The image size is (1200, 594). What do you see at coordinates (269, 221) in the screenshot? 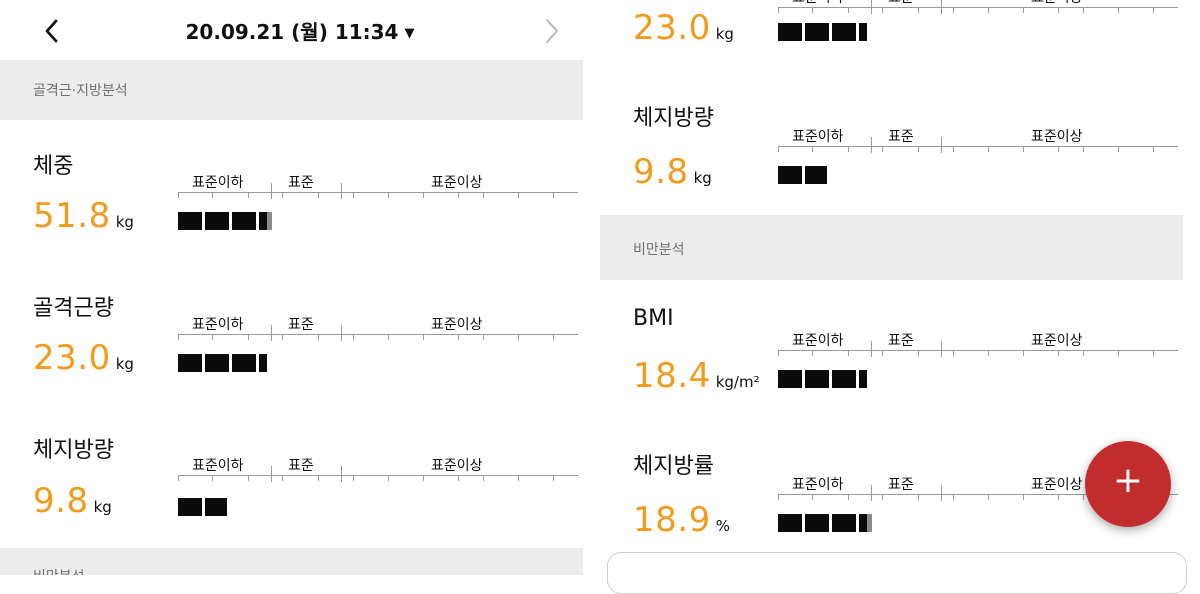
I see `level-bar-overflow` at bounding box center [269, 221].